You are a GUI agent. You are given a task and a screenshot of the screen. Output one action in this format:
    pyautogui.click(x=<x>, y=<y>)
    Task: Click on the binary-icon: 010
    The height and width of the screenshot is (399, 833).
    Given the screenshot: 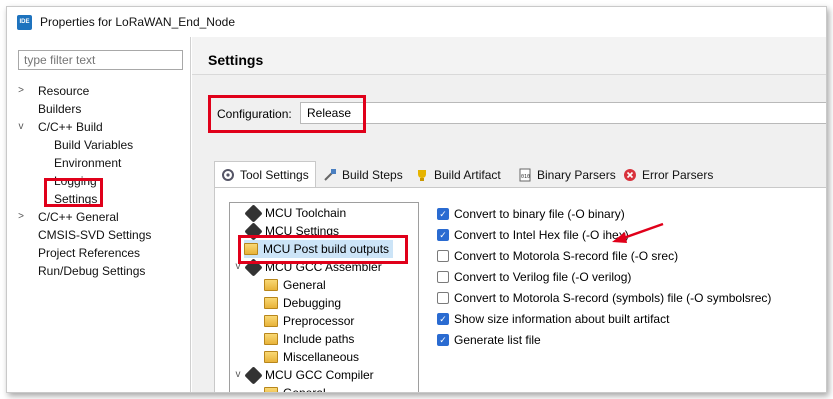 What is the action you would take?
    pyautogui.click(x=525, y=175)
    